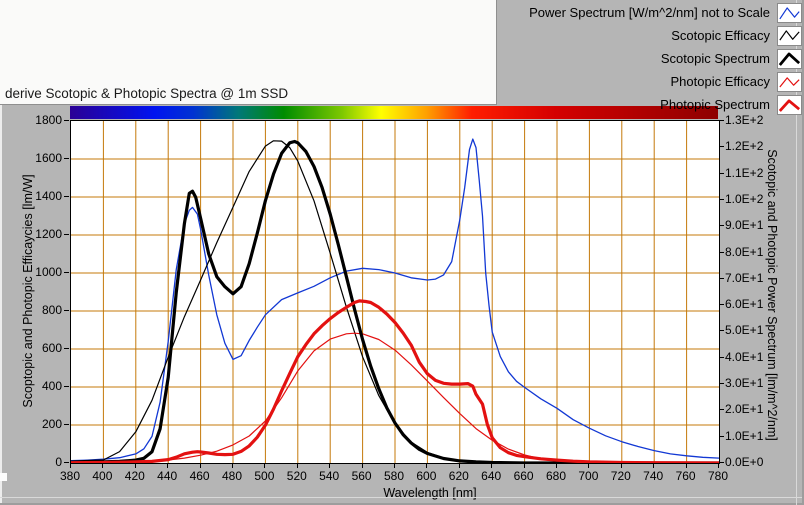  I want to click on x-tick-label: 680, so click(556, 476).